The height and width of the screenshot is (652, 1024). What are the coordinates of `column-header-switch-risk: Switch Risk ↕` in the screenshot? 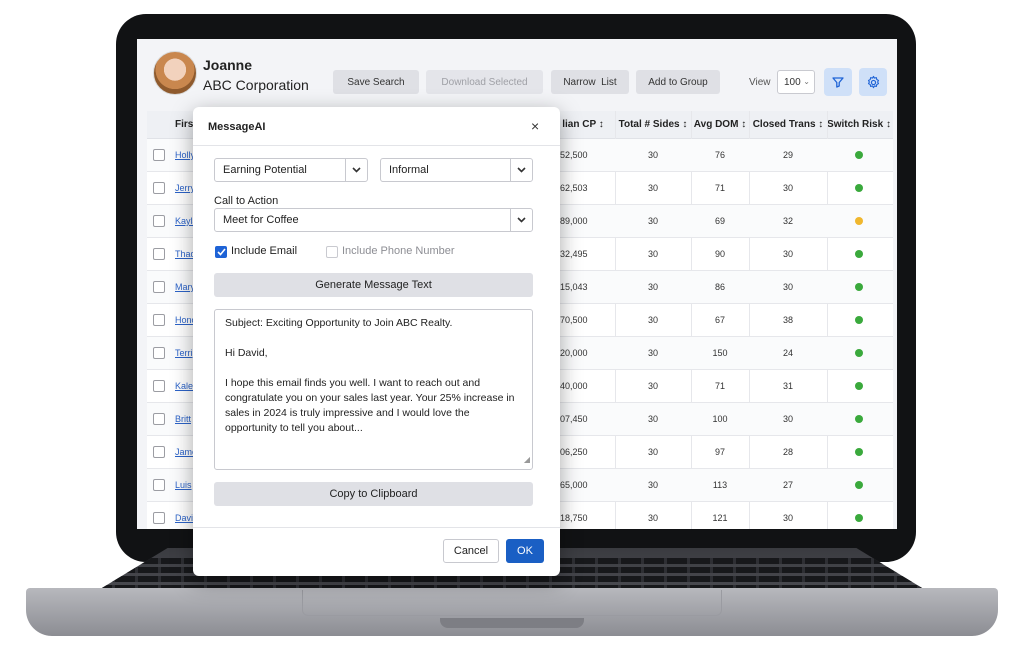 It's located at (859, 125).